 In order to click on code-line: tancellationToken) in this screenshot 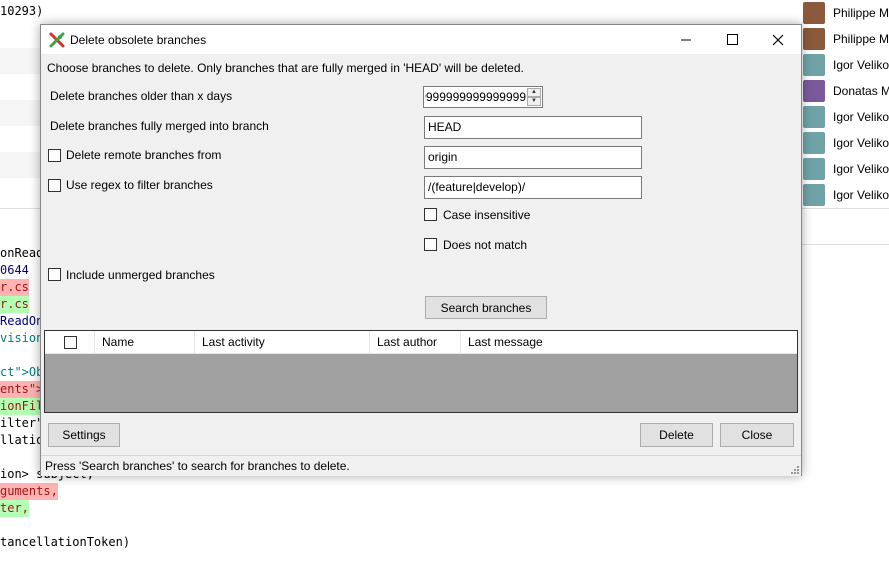, I will do `click(65, 542)`.